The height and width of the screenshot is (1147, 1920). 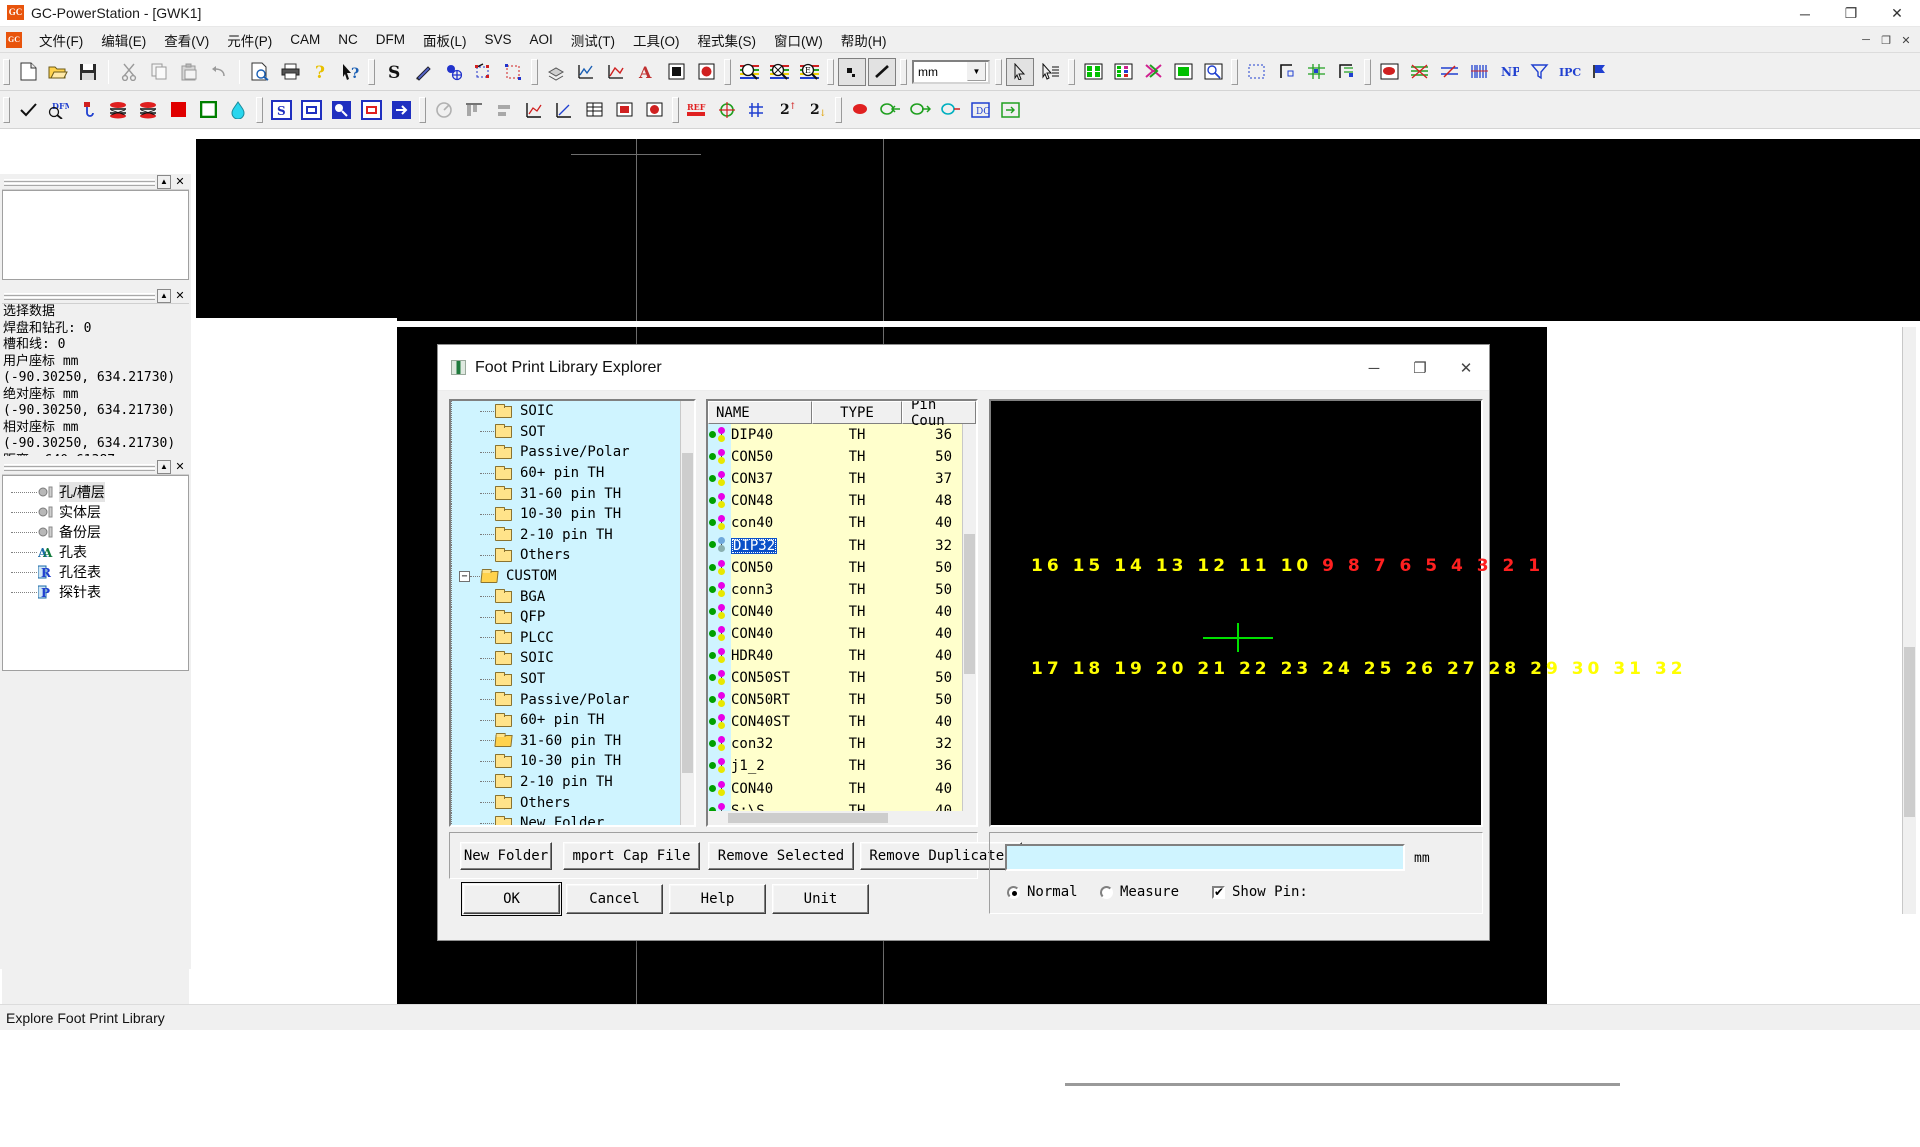 What do you see at coordinates (498, 39) in the screenshot?
I see `menu-item-svs: SVS` at bounding box center [498, 39].